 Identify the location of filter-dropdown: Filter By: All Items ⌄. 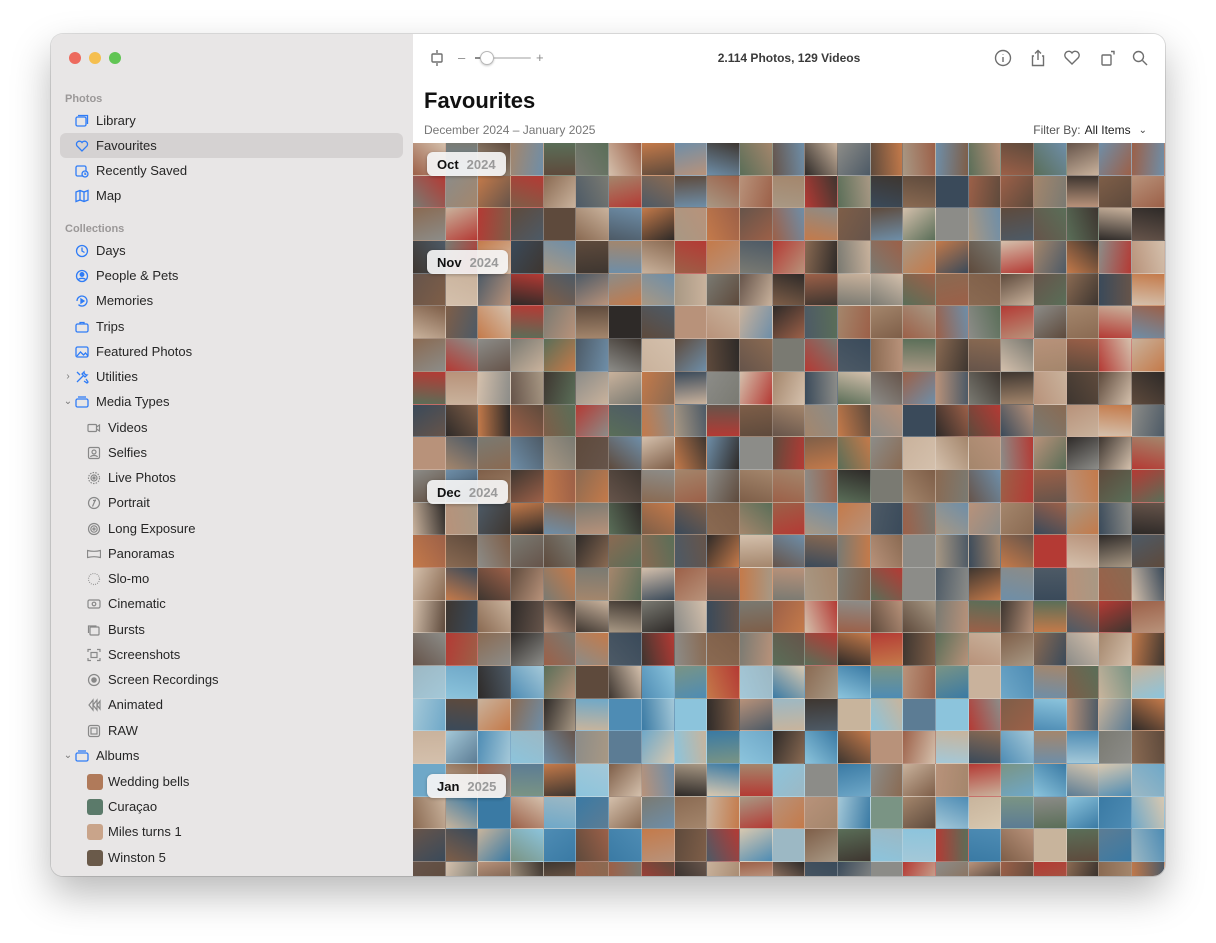
(1090, 130).